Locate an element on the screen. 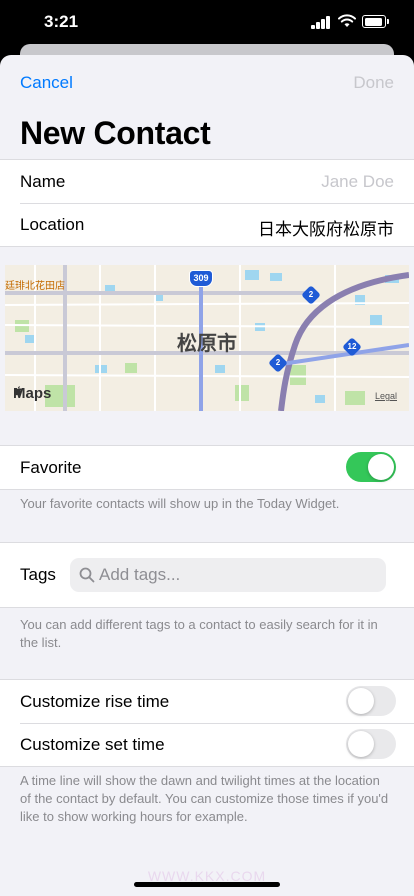  apple-logo-icon is located at coordinates (18, 391).